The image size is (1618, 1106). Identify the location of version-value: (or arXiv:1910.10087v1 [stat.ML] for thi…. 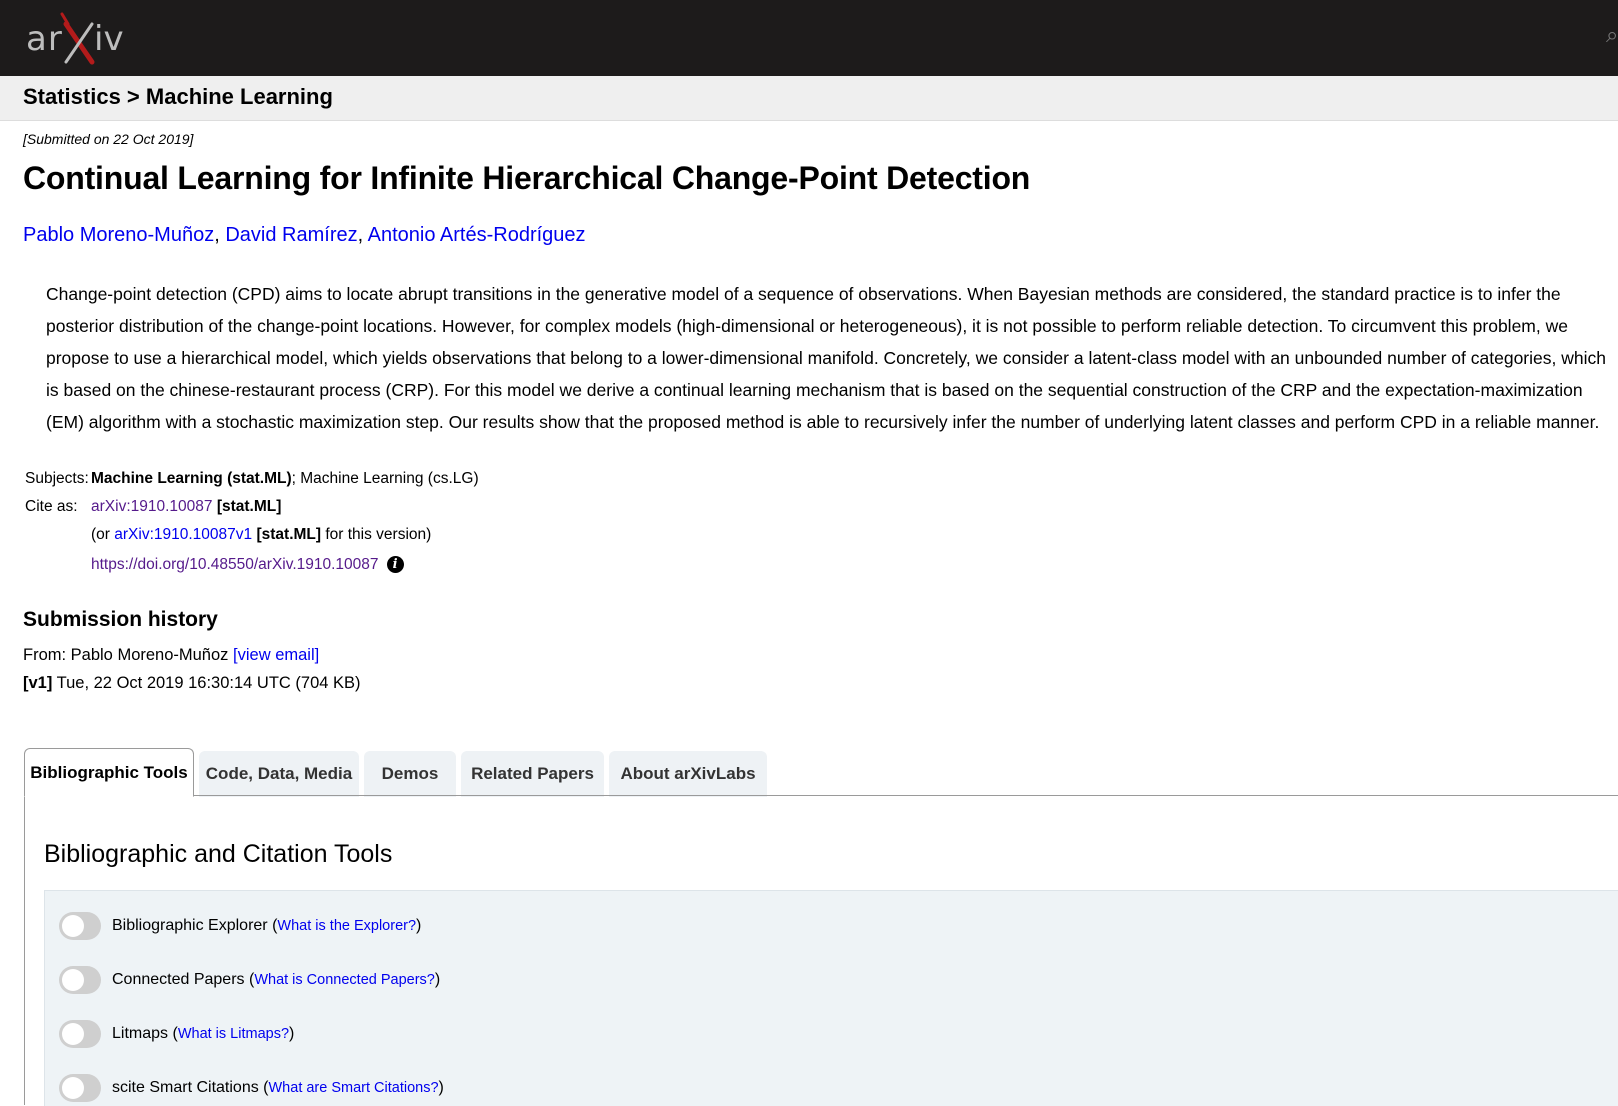
(261, 535).